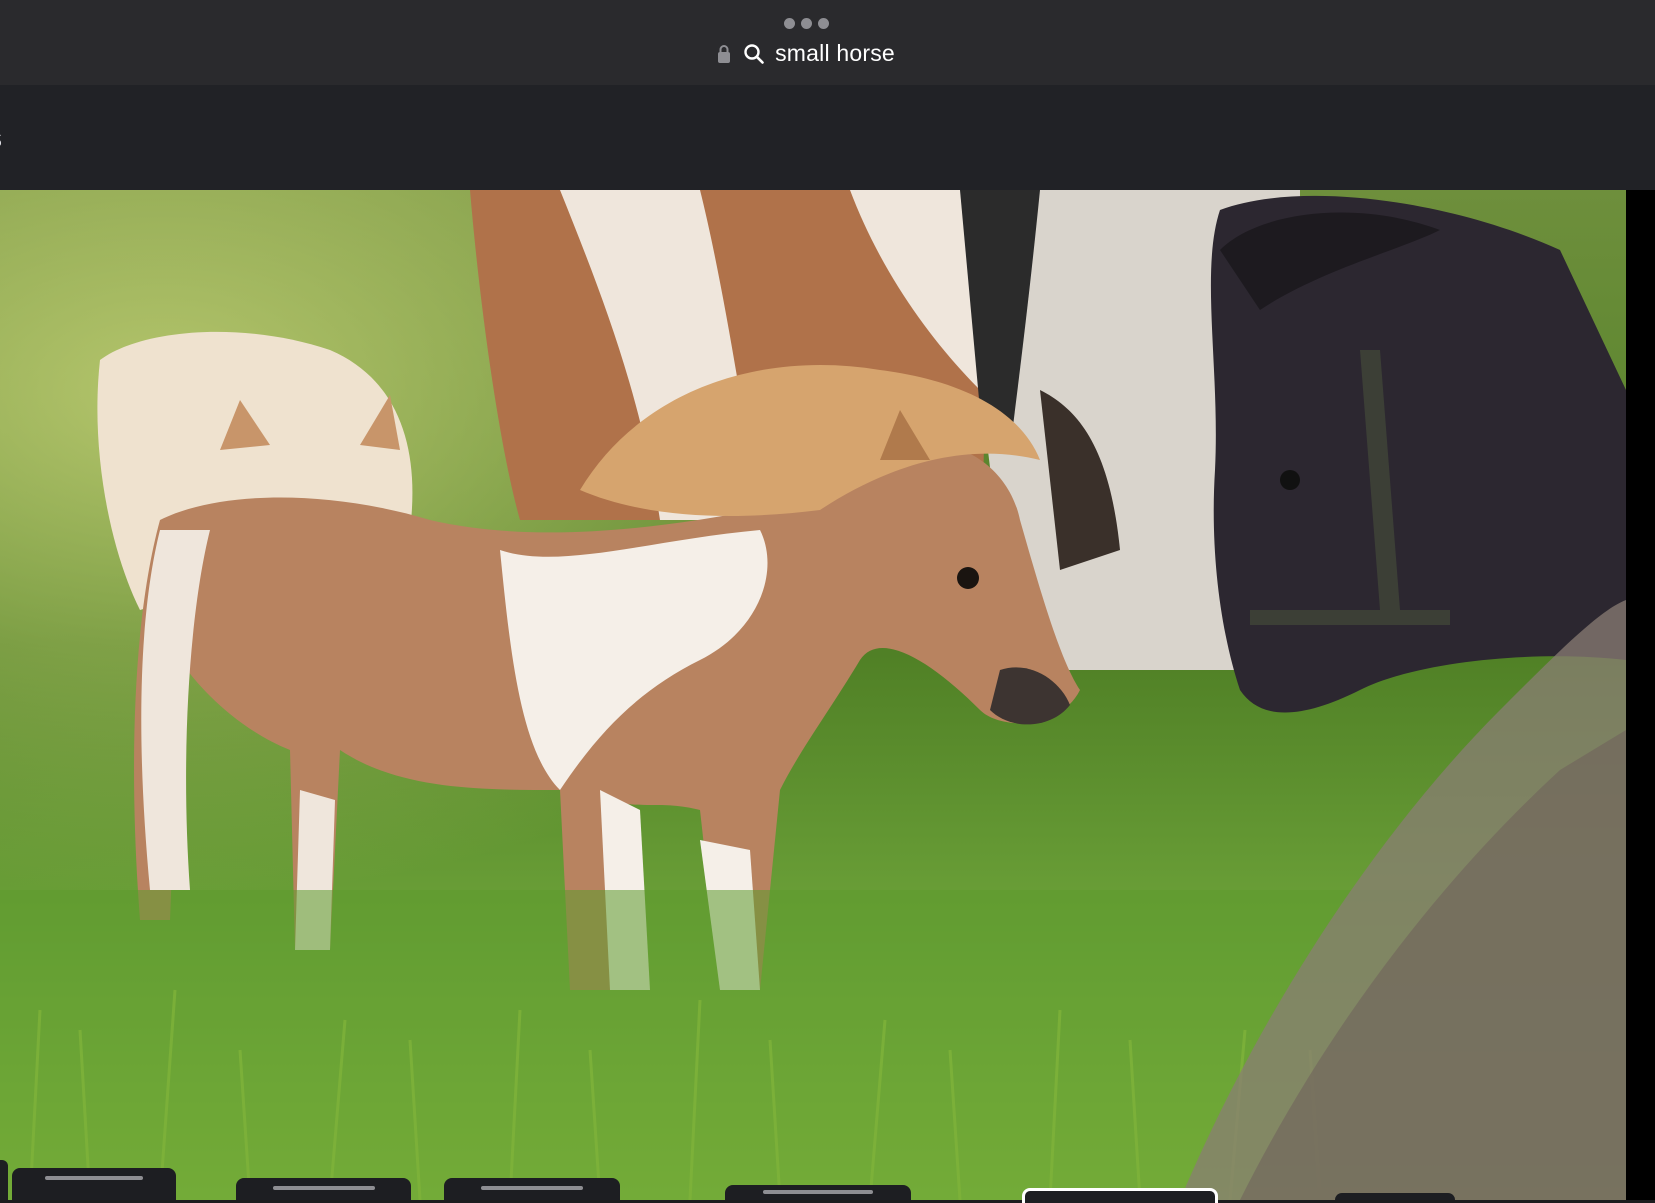 The width and height of the screenshot is (1655, 1203). Describe the element at coordinates (754, 53) in the screenshot. I see `search-icon` at that location.